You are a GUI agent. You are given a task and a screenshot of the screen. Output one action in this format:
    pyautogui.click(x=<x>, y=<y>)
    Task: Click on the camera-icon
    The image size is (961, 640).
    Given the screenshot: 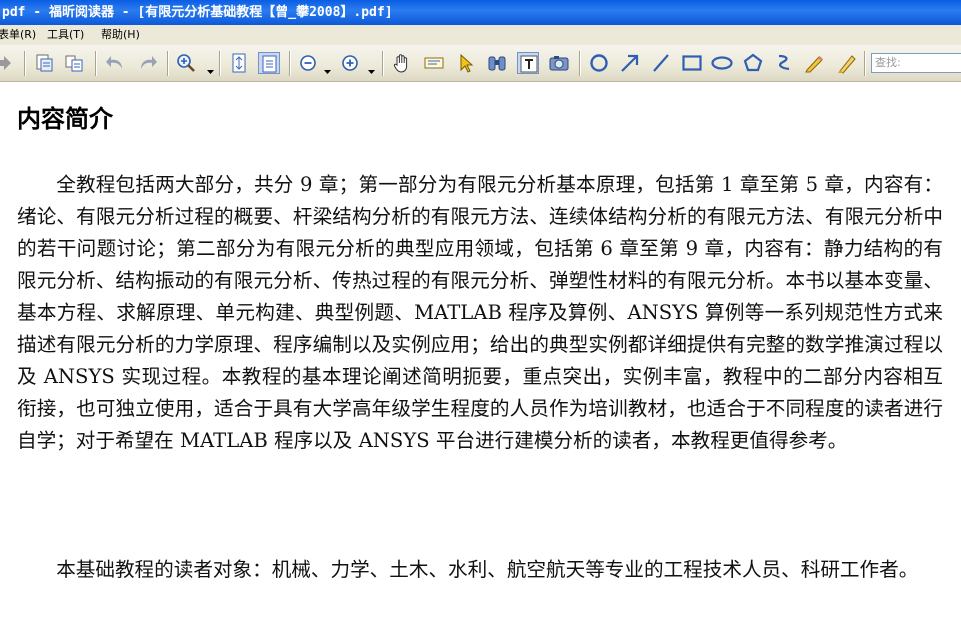 What is the action you would take?
    pyautogui.click(x=559, y=63)
    